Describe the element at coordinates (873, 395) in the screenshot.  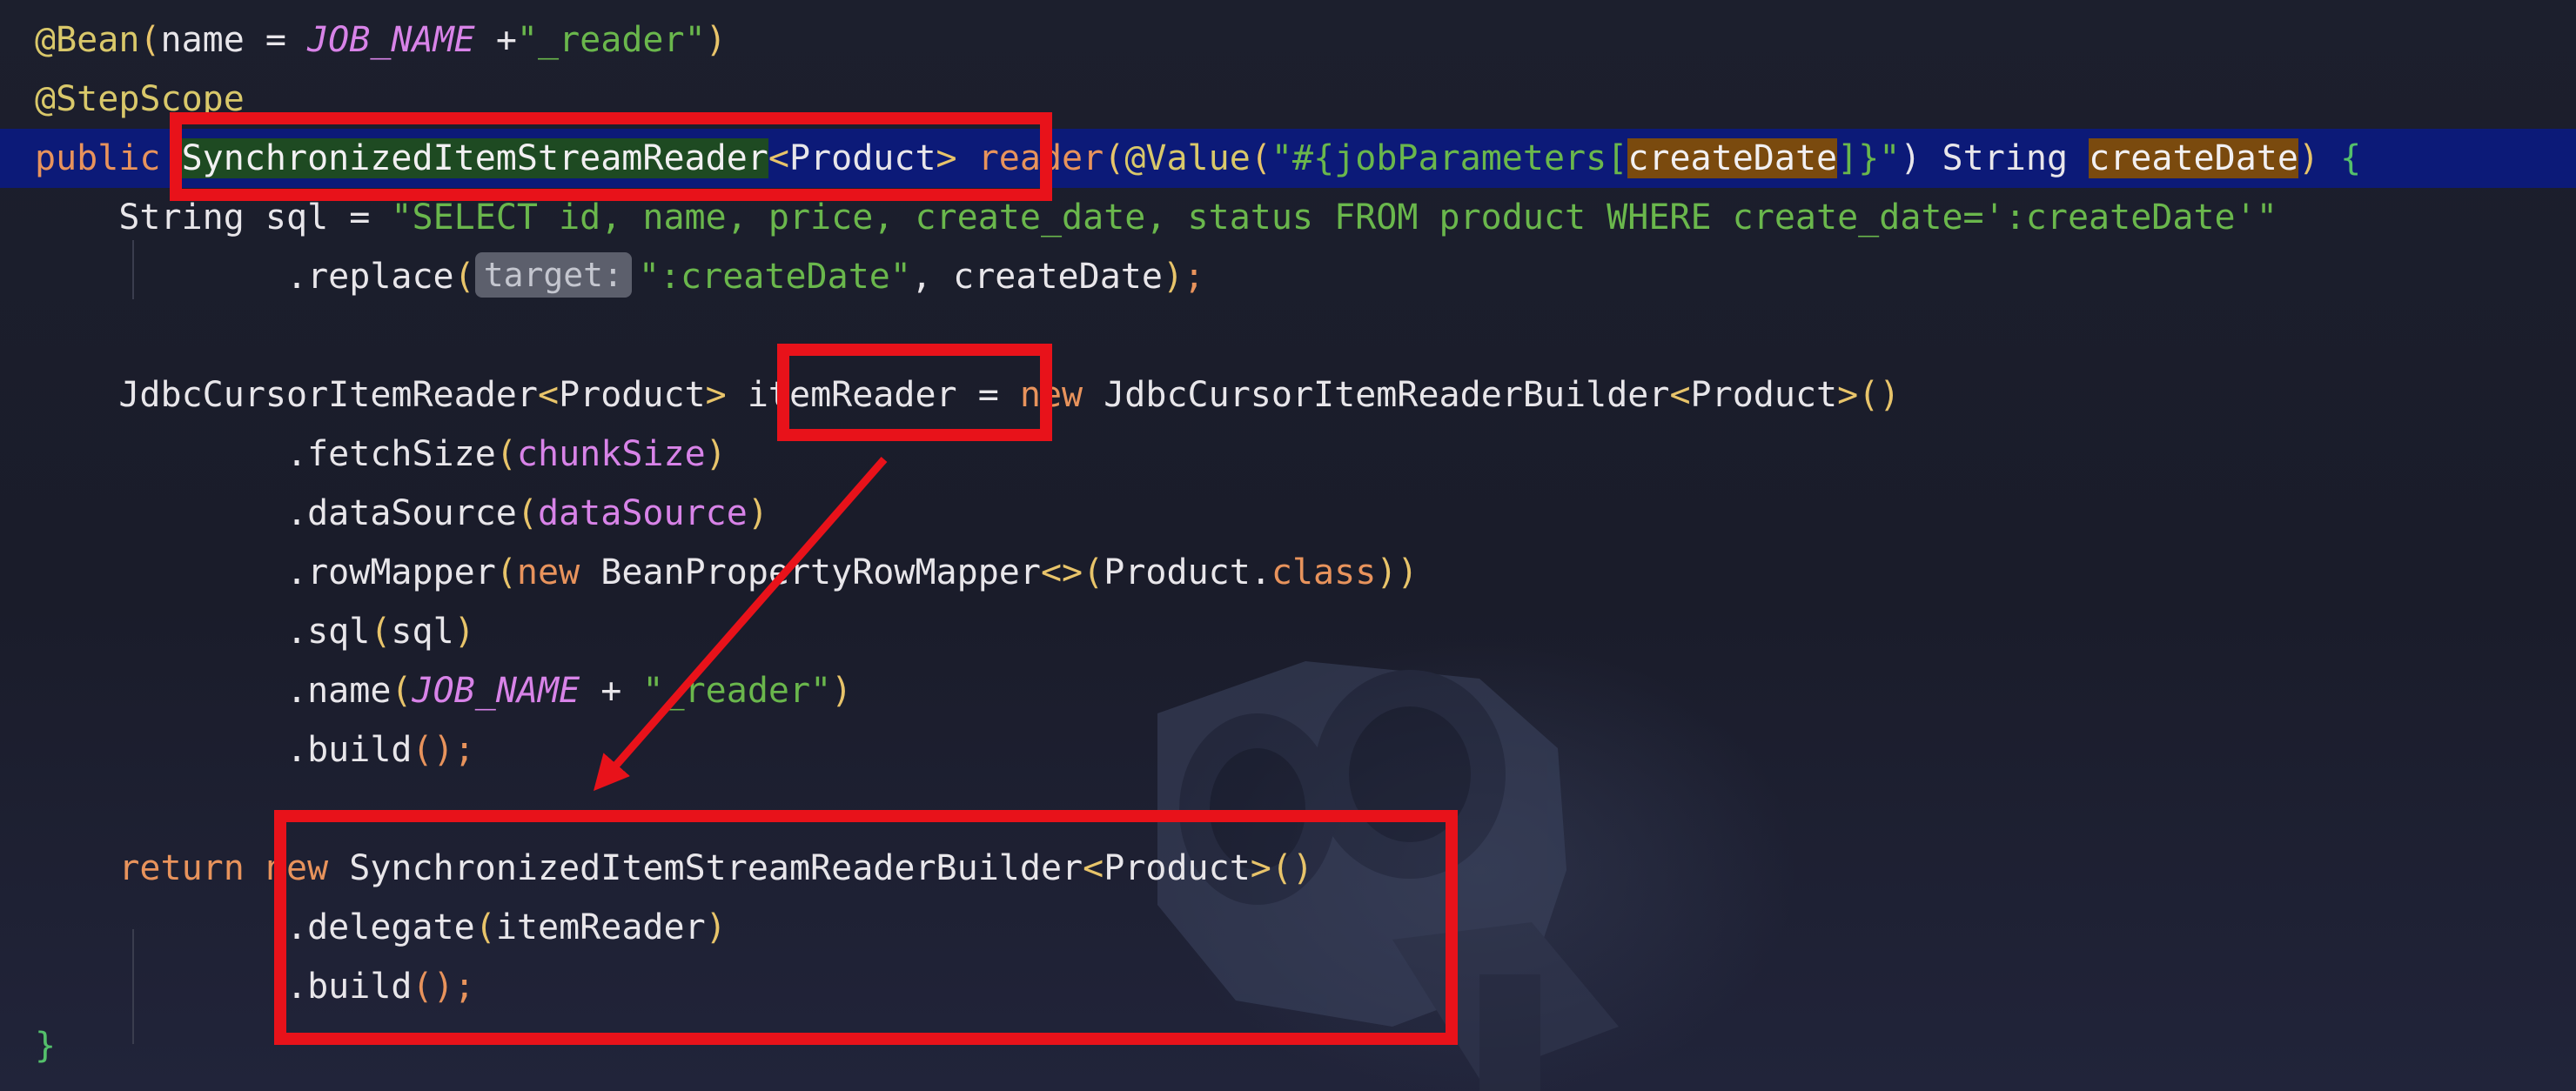
I see `token: itemReader =` at that location.